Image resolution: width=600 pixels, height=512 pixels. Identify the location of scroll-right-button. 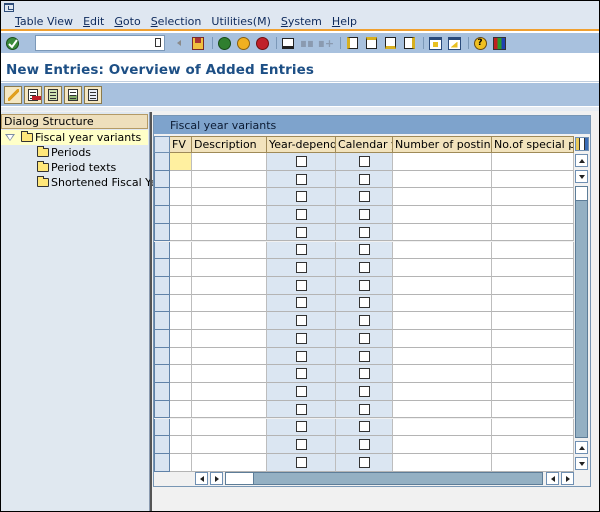
(567, 478).